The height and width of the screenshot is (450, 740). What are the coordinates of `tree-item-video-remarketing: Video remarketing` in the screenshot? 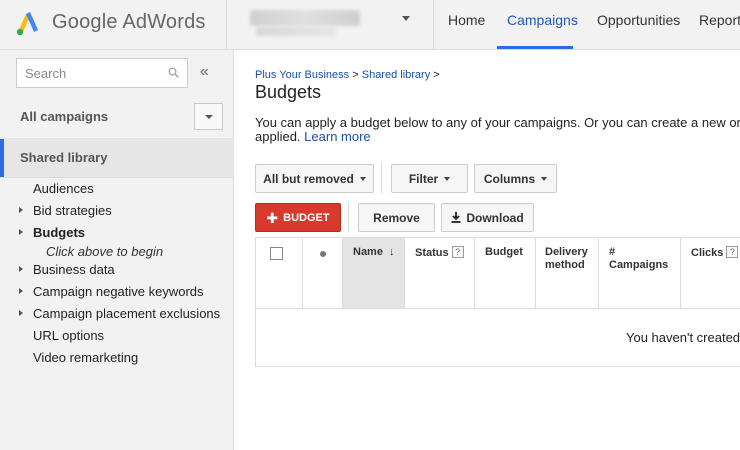 It's located at (85, 357).